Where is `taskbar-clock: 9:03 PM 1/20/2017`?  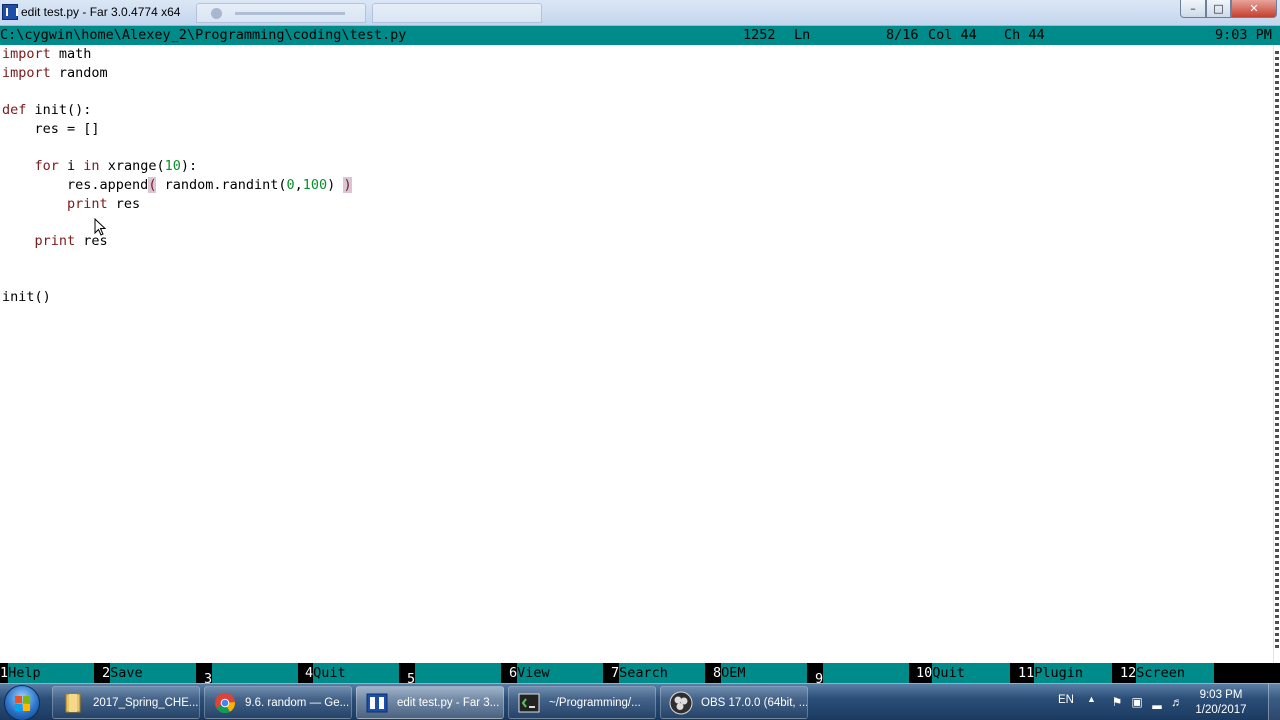 taskbar-clock: 9:03 PM 1/20/2017 is located at coordinates (1221, 703).